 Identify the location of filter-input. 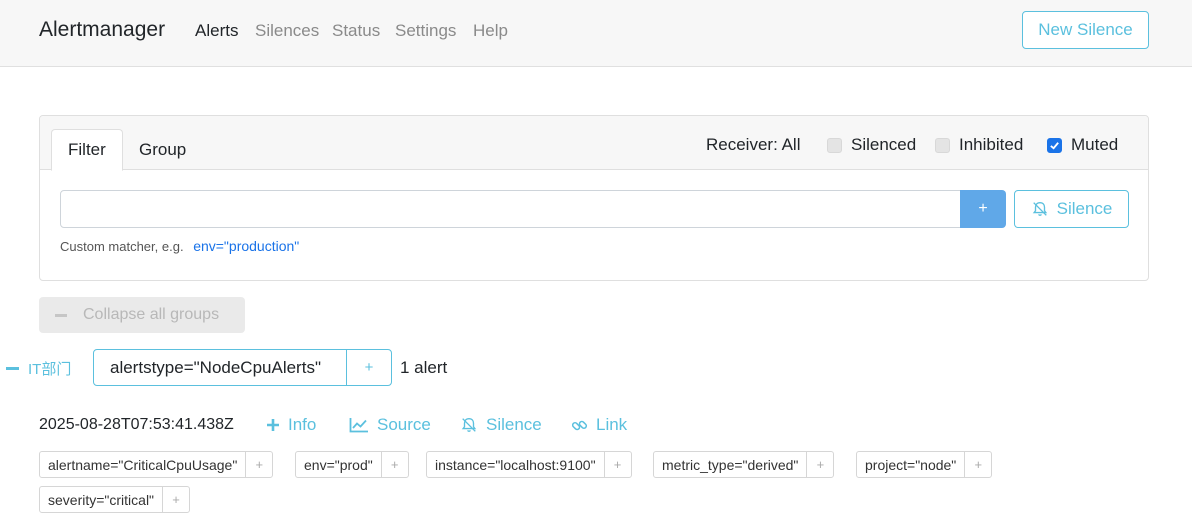
(510, 209).